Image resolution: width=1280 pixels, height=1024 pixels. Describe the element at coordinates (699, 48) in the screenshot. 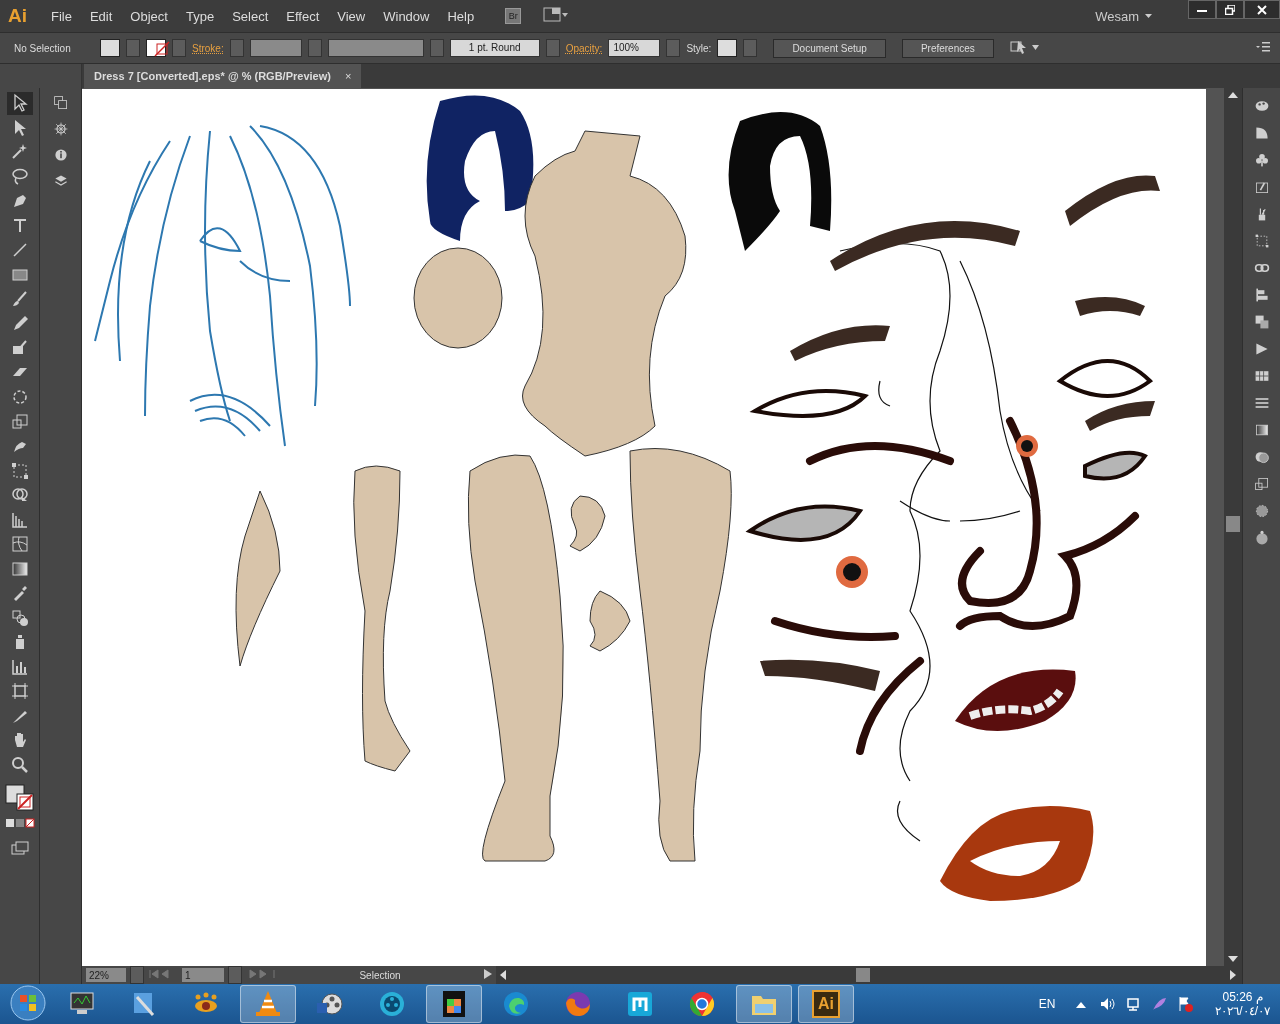

I see `style-label: Style:` at that location.